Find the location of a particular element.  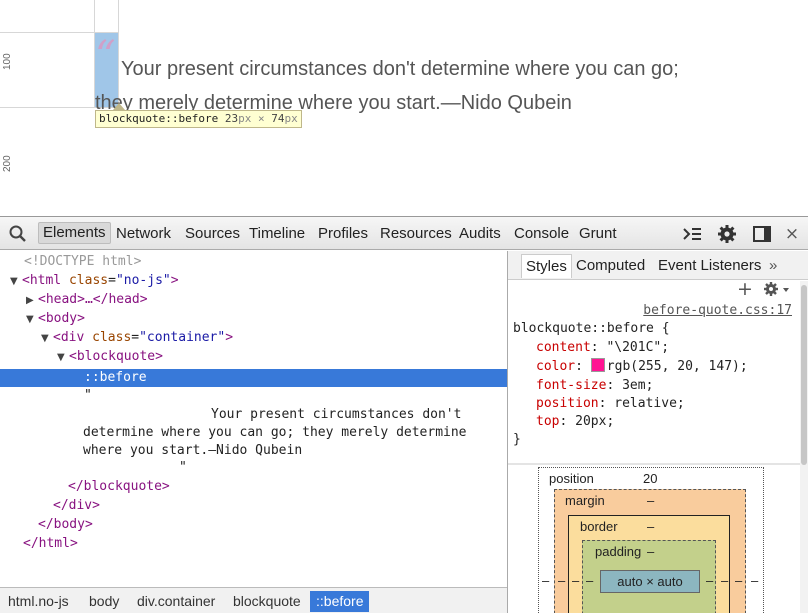

blockquote-close-node: </blockquote> is located at coordinates (119, 486).